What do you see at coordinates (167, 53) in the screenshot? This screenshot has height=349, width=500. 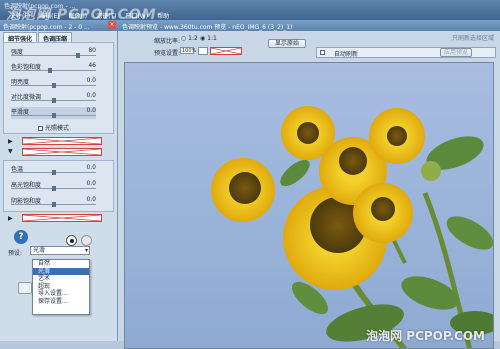 I see `preview-setting-label: 预览设置:` at bounding box center [167, 53].